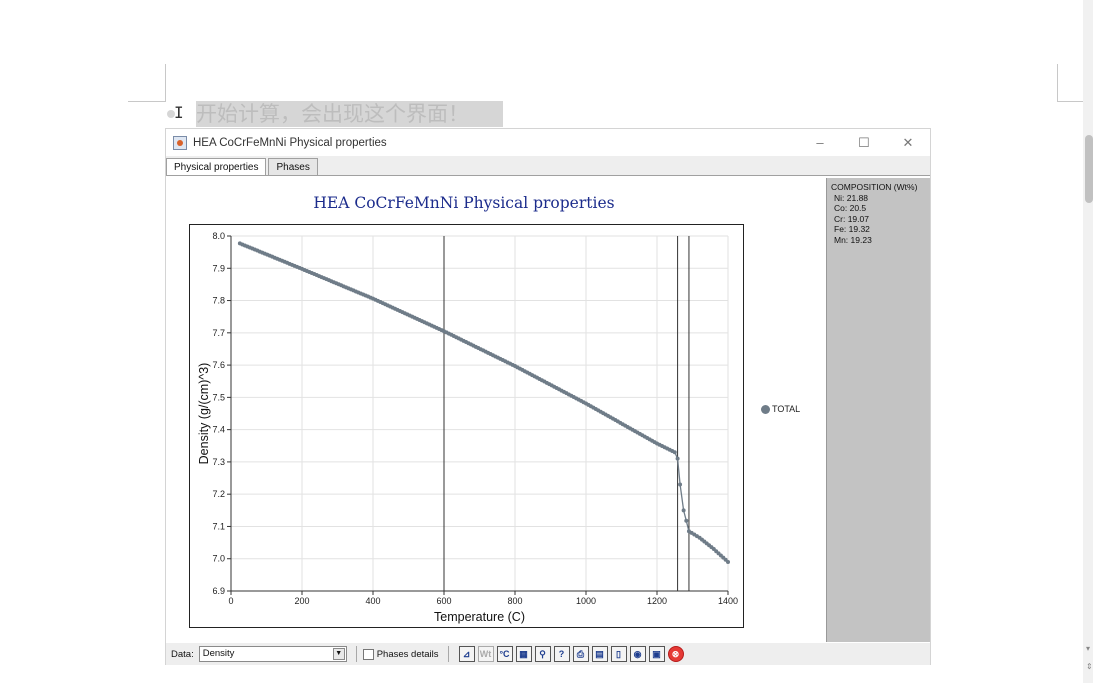  Describe the element at coordinates (542, 654) in the screenshot. I see `zoom-icon: ⚲` at that location.